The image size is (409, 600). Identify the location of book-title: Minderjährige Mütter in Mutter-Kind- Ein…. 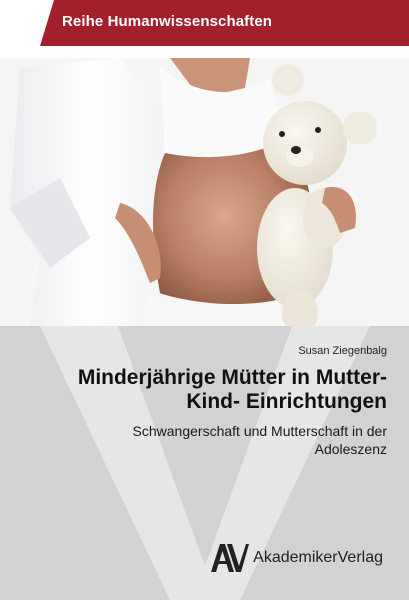
(232, 389).